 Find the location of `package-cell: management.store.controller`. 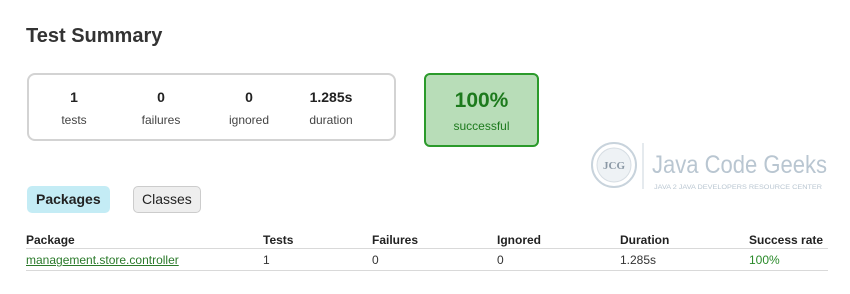

package-cell: management.store.controller is located at coordinates (144, 259).